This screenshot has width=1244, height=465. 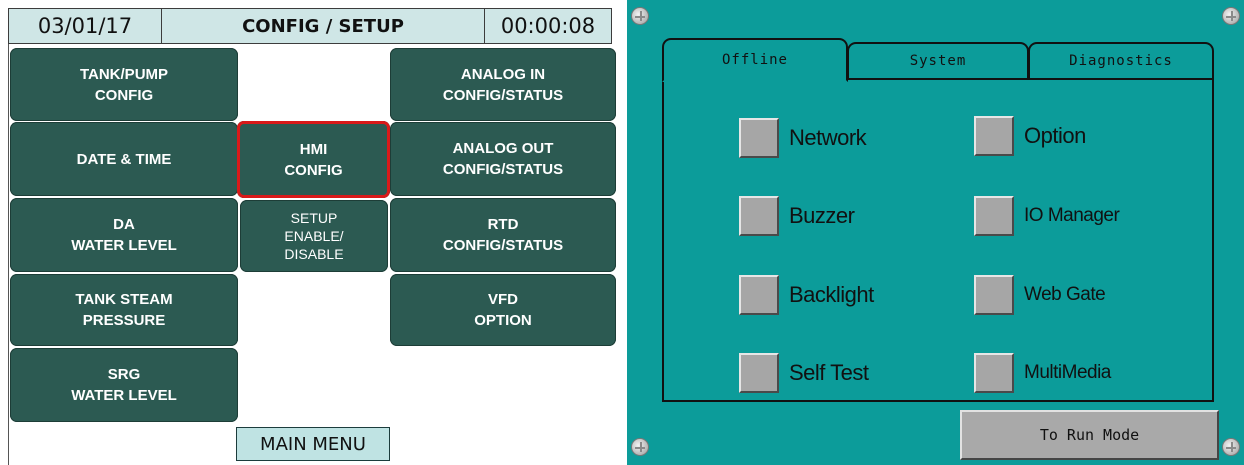 What do you see at coordinates (124, 224) in the screenshot?
I see `tile-label: DA` at bounding box center [124, 224].